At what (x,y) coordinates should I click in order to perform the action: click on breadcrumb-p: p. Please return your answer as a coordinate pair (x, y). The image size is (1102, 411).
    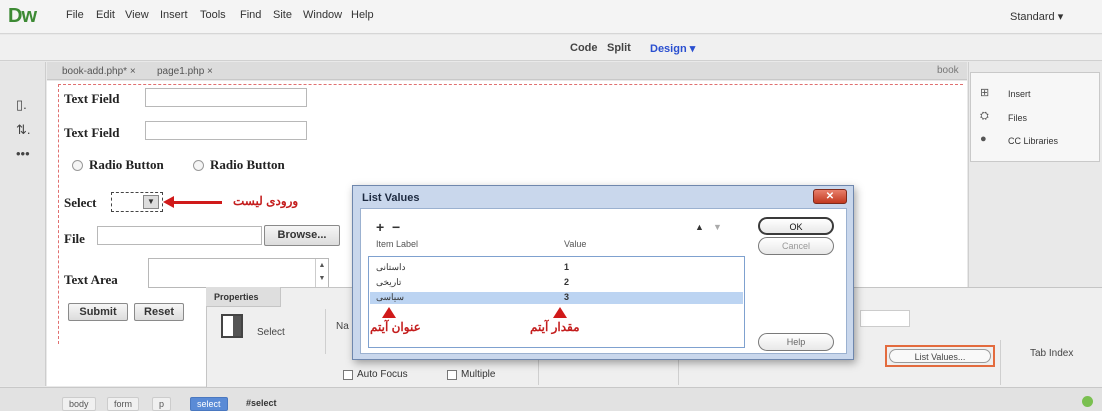
    Looking at the image, I should click on (162, 404).